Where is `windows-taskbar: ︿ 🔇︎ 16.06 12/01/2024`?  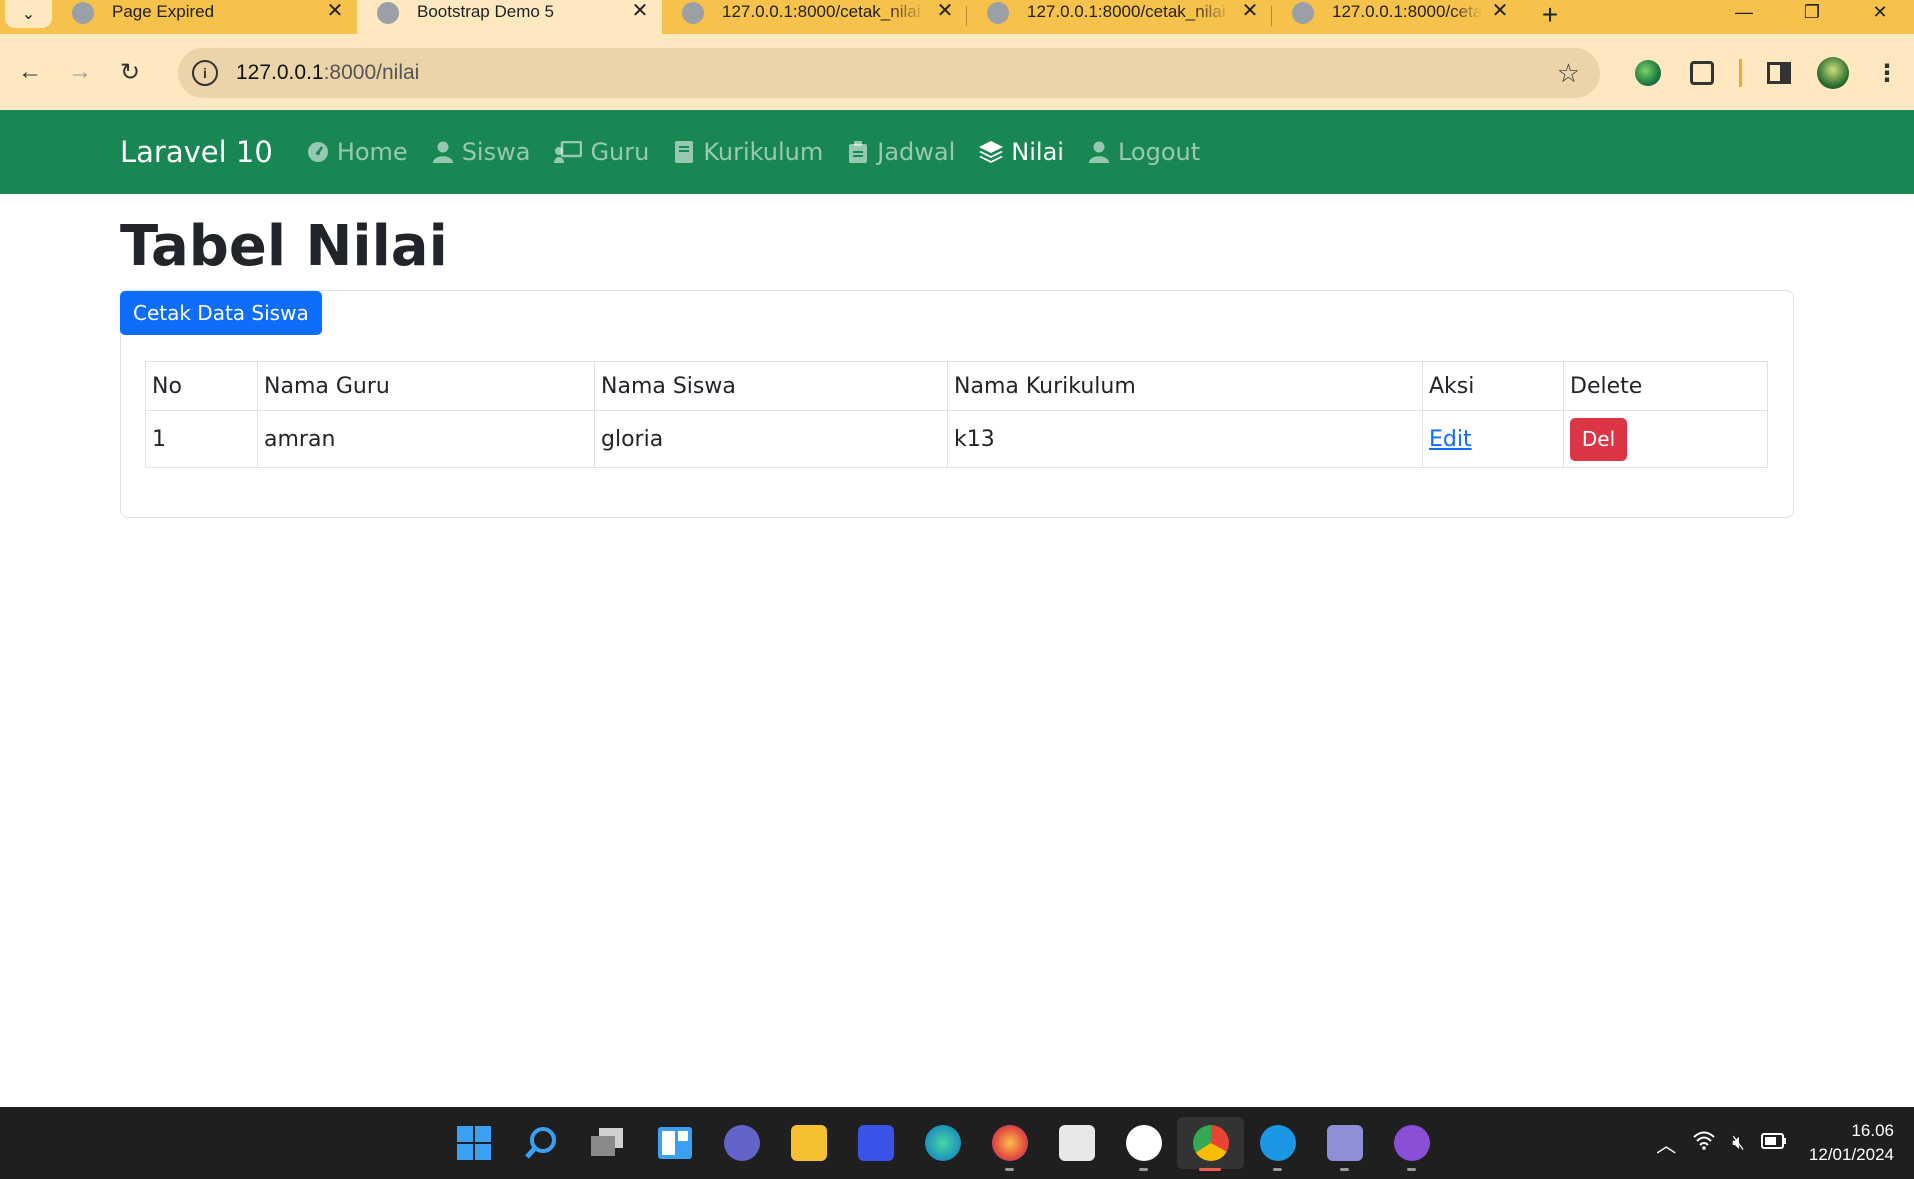
windows-taskbar: ︿ 🔇︎ 16.06 12/01/2024 is located at coordinates (957, 1143).